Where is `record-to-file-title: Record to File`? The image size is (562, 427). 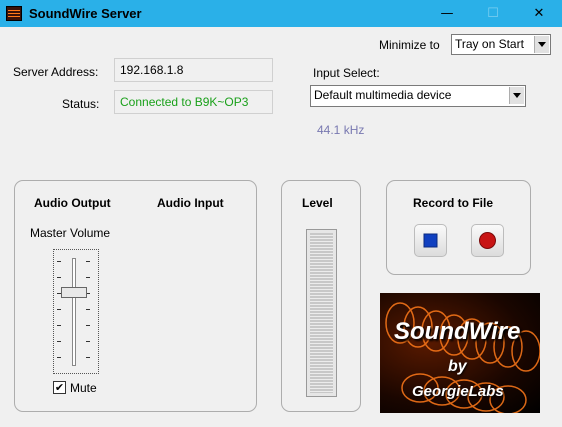 record-to-file-title: Record to File is located at coordinates (453, 203).